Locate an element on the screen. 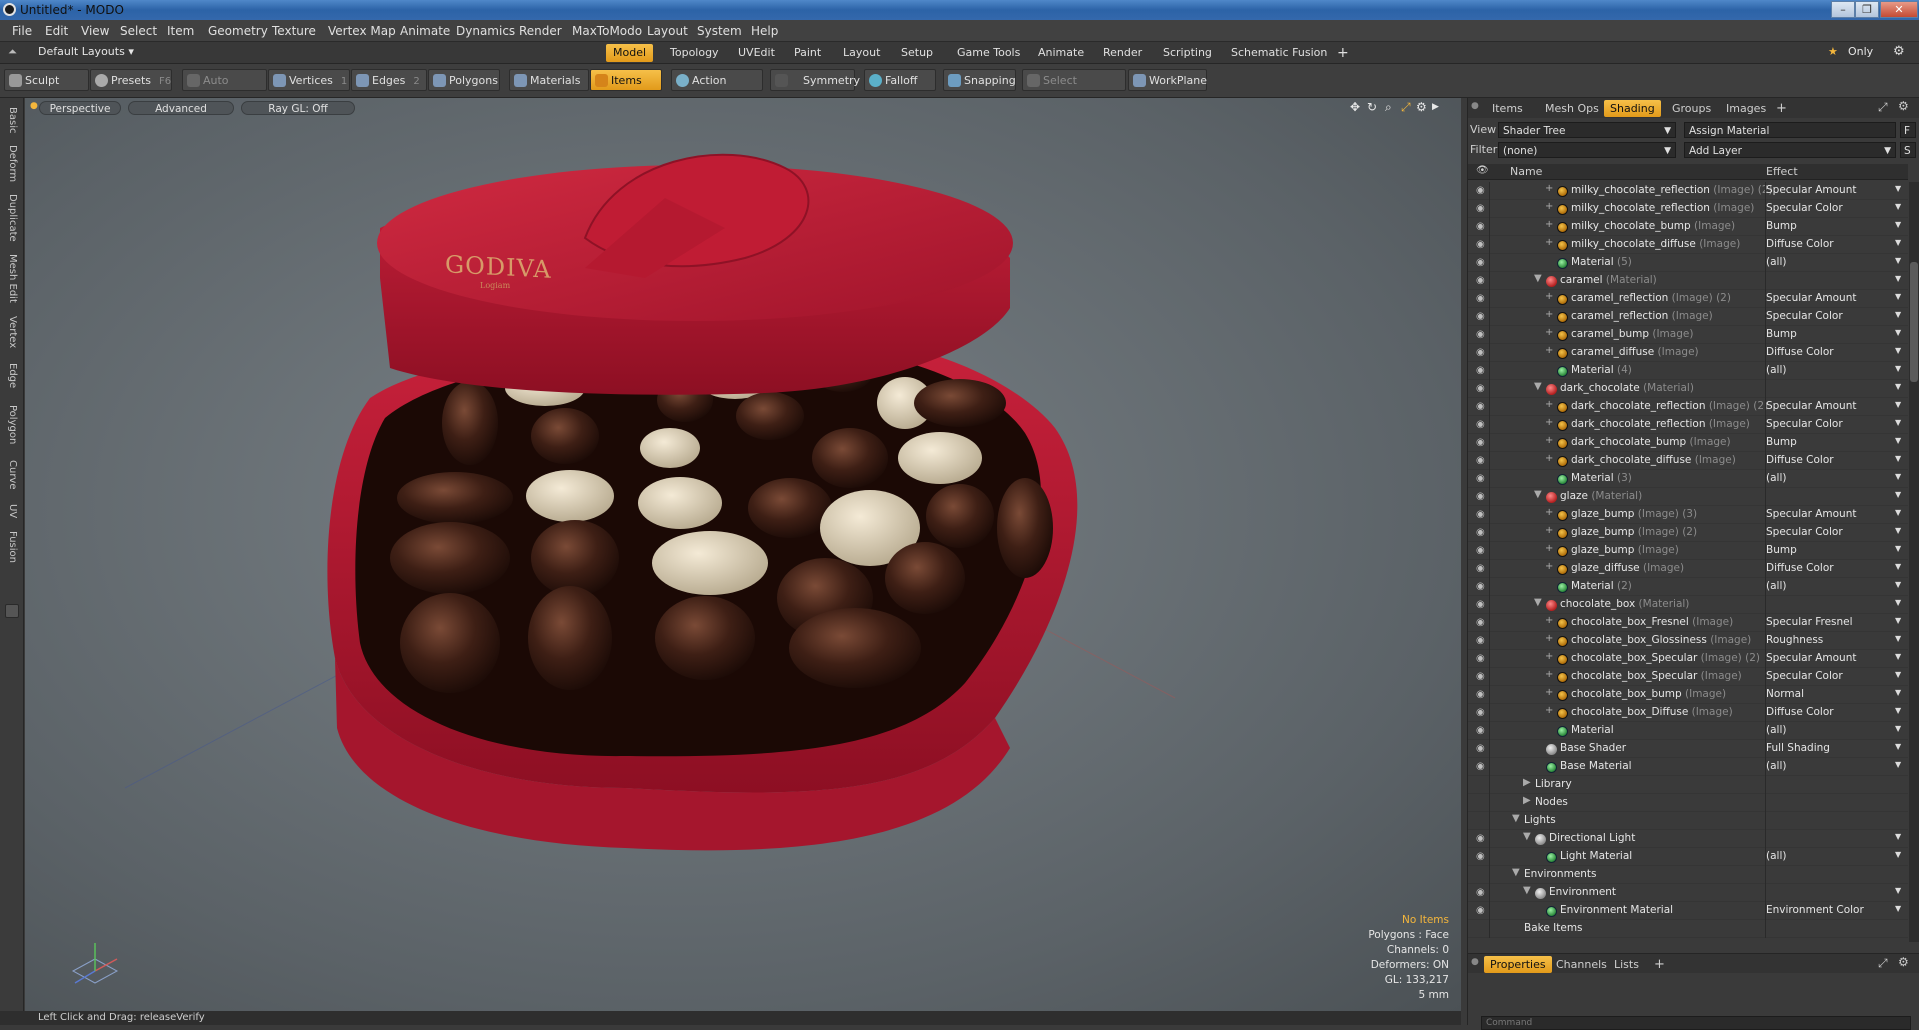  properties-gear-icon: ⚙ is located at coordinates (1903, 962).